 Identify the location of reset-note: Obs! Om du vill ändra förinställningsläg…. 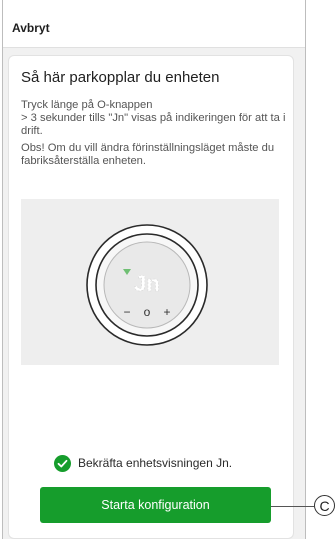
(148, 154).